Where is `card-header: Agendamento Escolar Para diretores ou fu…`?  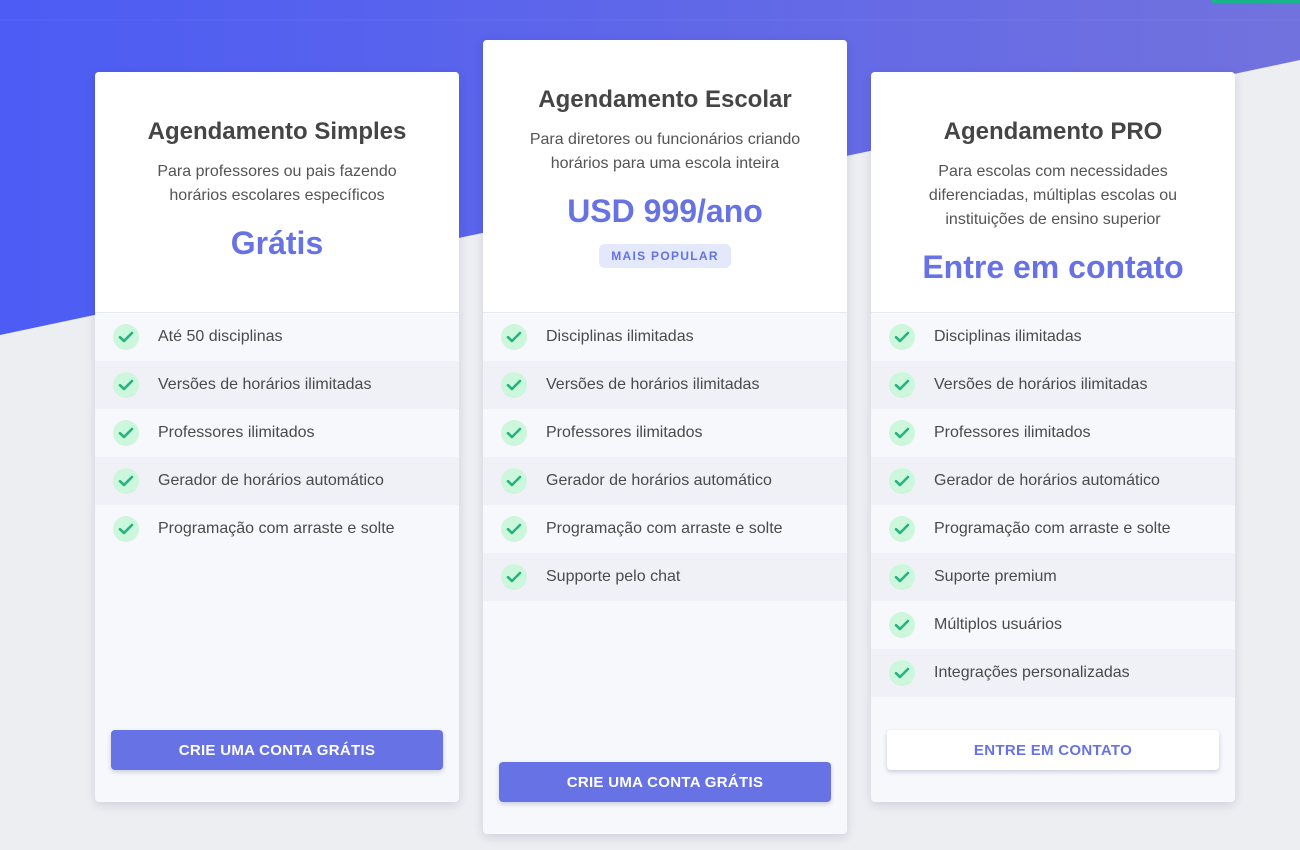
card-header: Agendamento Escolar Para diretores ou fu… is located at coordinates (665, 176).